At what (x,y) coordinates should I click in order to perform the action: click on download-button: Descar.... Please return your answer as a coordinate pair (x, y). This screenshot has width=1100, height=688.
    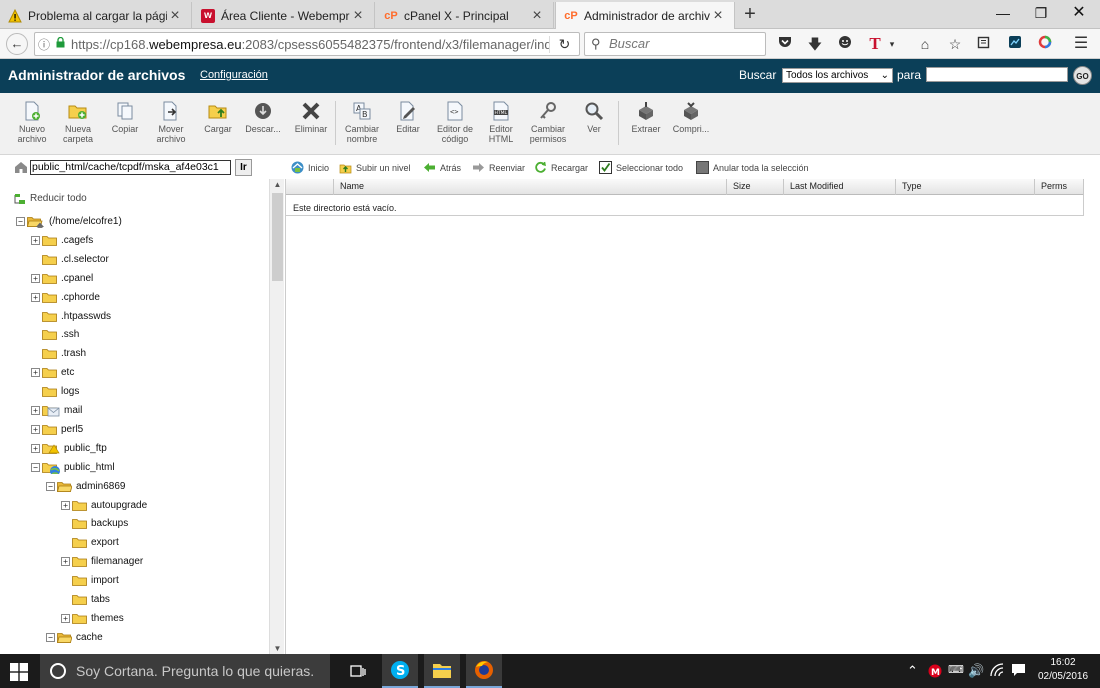
    Looking at the image, I should click on (263, 117).